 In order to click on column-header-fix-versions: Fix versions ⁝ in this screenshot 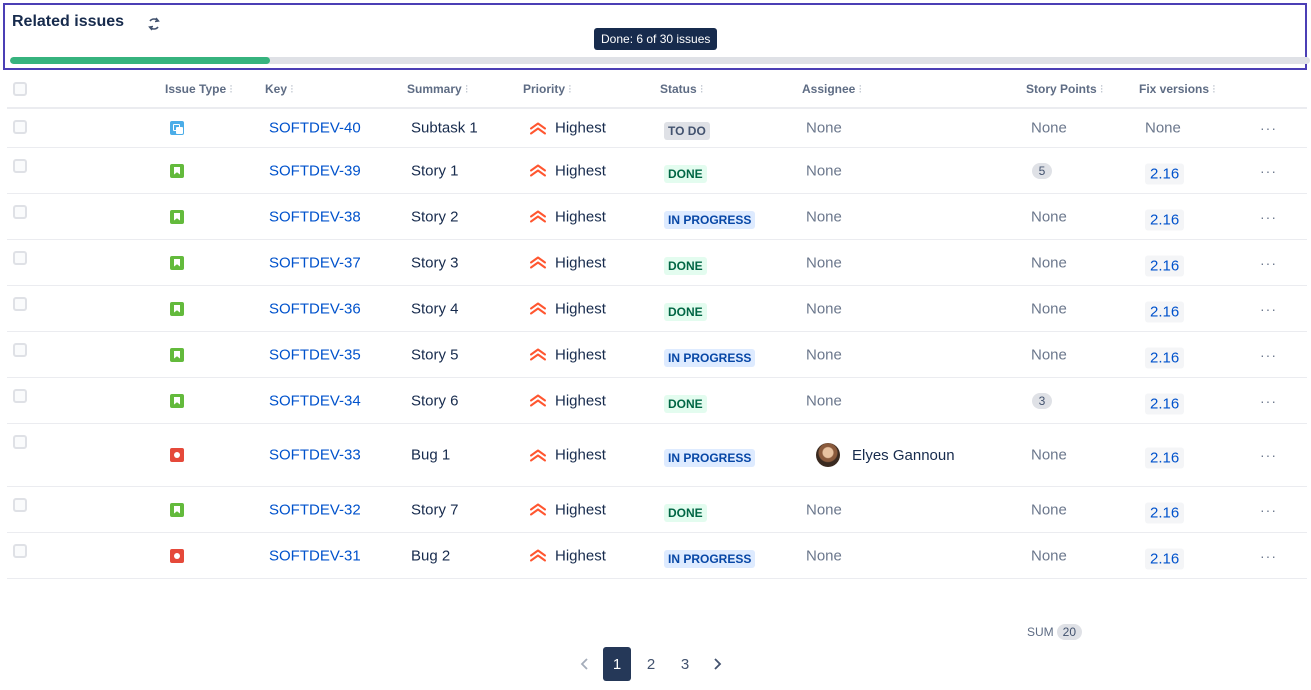, I will do `click(1177, 89)`.